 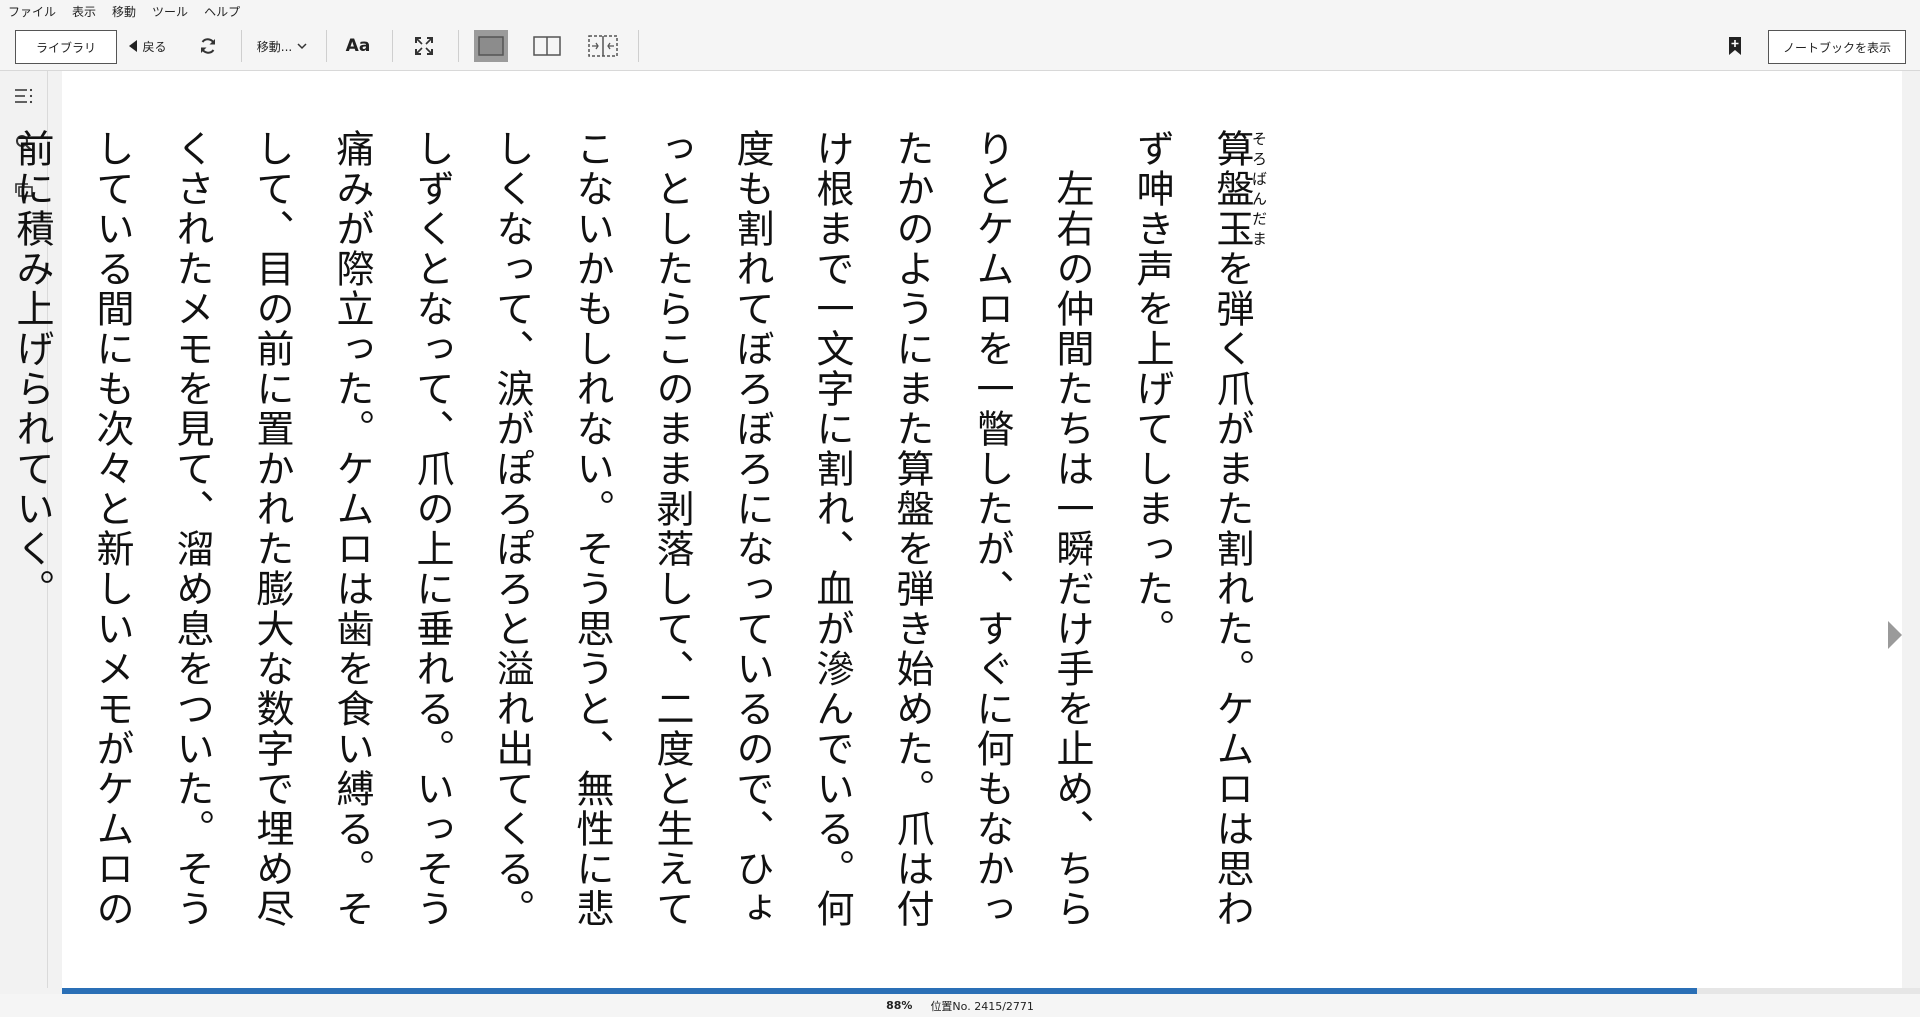 What do you see at coordinates (222, 11) in the screenshot?
I see `menu-help: ヘルプ` at bounding box center [222, 11].